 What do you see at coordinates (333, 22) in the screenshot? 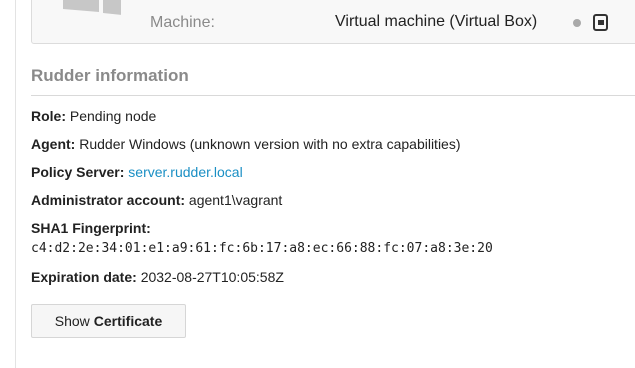
I see `machine-card` at bounding box center [333, 22].